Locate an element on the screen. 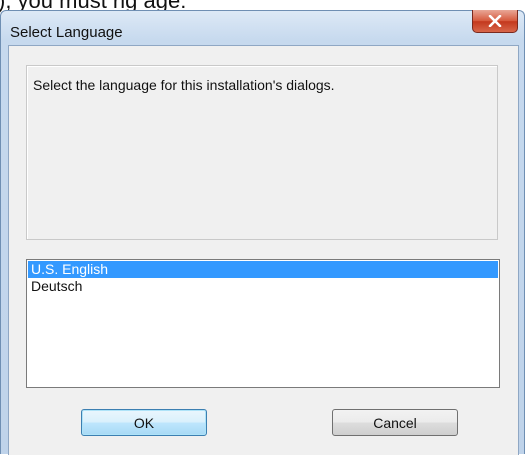 The height and width of the screenshot is (455, 528). language-item-us-english: U.S. English is located at coordinates (263, 269).